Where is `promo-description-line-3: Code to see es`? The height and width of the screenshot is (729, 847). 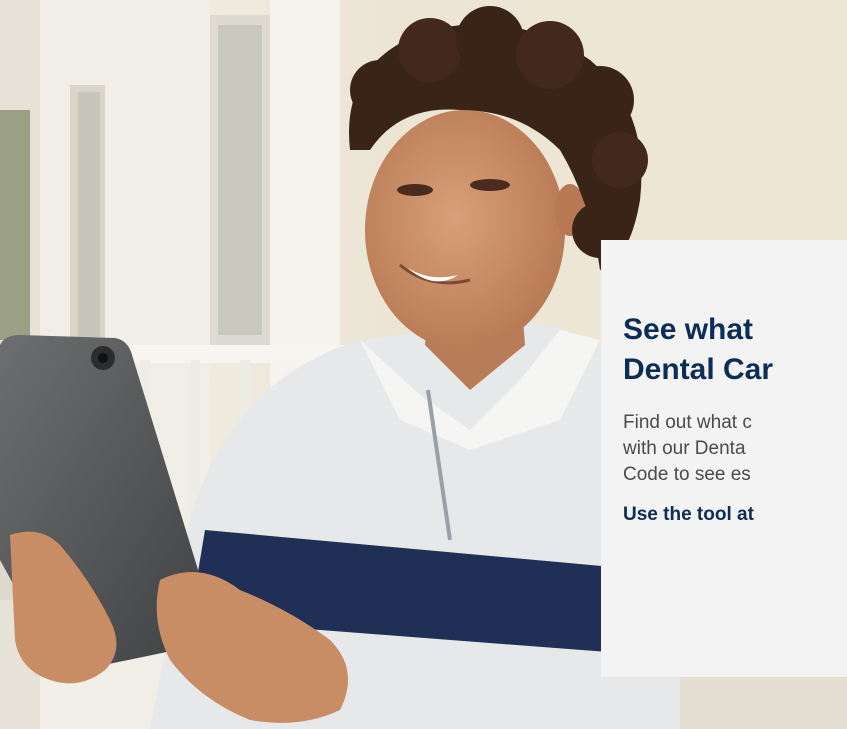 promo-description-line-3: Code to see es is located at coordinates (687, 474).